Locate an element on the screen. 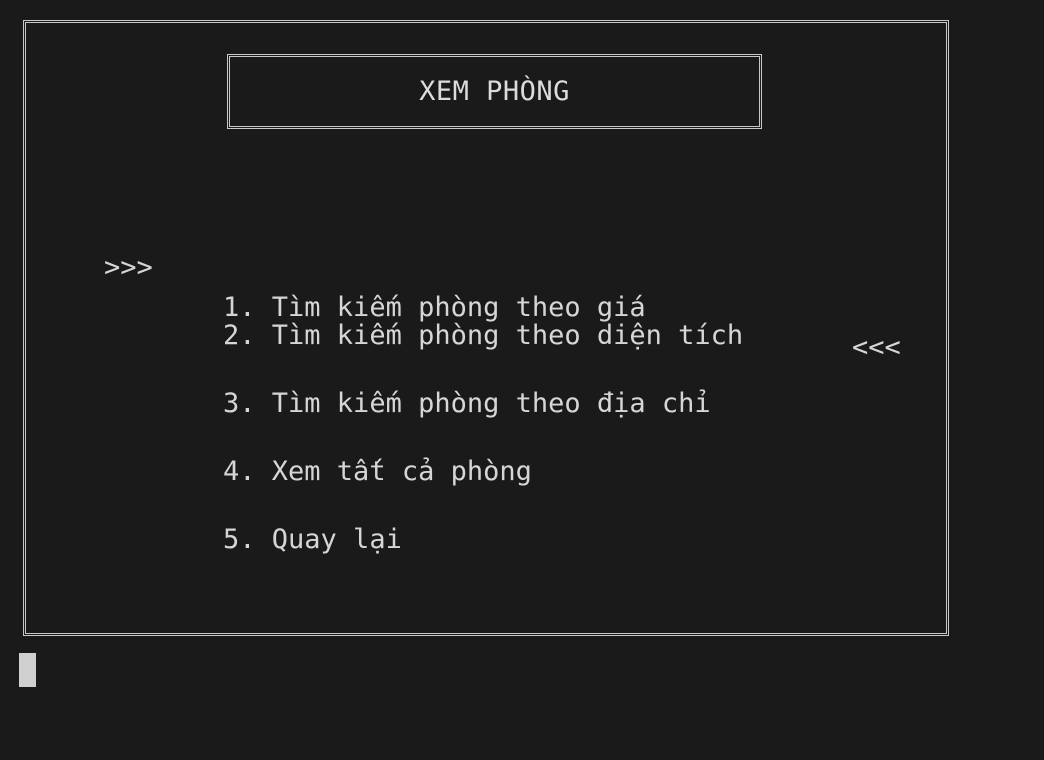  menu-item-label: Tìm kiếm phòng theo diện tích is located at coordinates (507, 335).